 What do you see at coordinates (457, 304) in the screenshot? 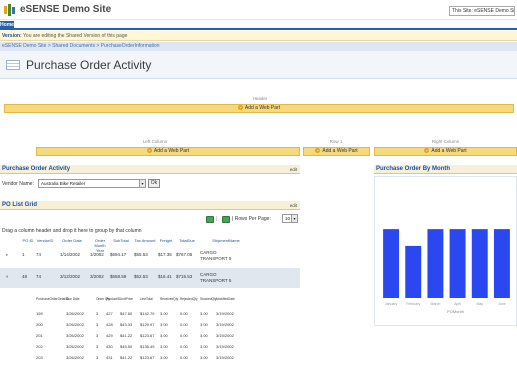
I see `chart-tick-label: April` at bounding box center [457, 304].